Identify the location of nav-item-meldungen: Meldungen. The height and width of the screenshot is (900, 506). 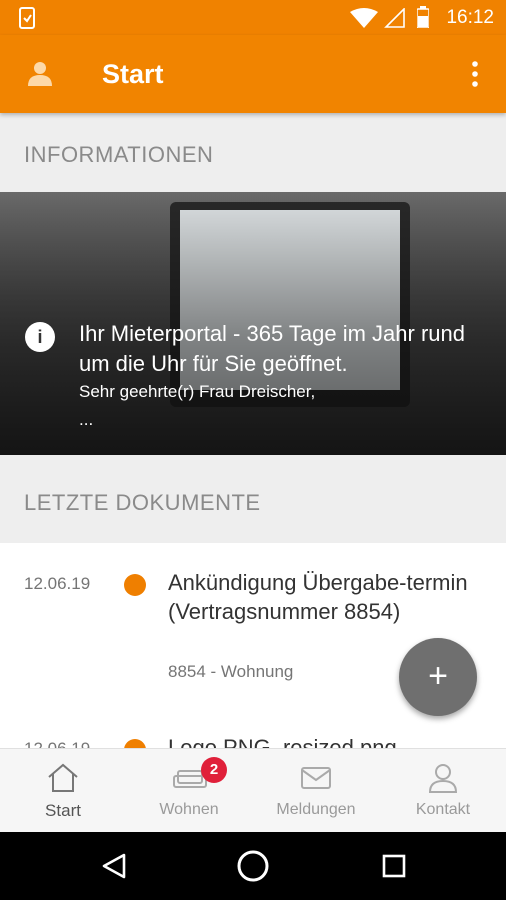
(316, 791).